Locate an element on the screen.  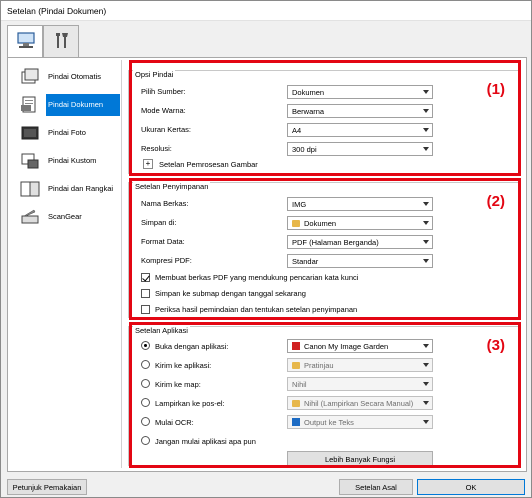
defaults-button: Setelan Asal is located at coordinates (376, 487).